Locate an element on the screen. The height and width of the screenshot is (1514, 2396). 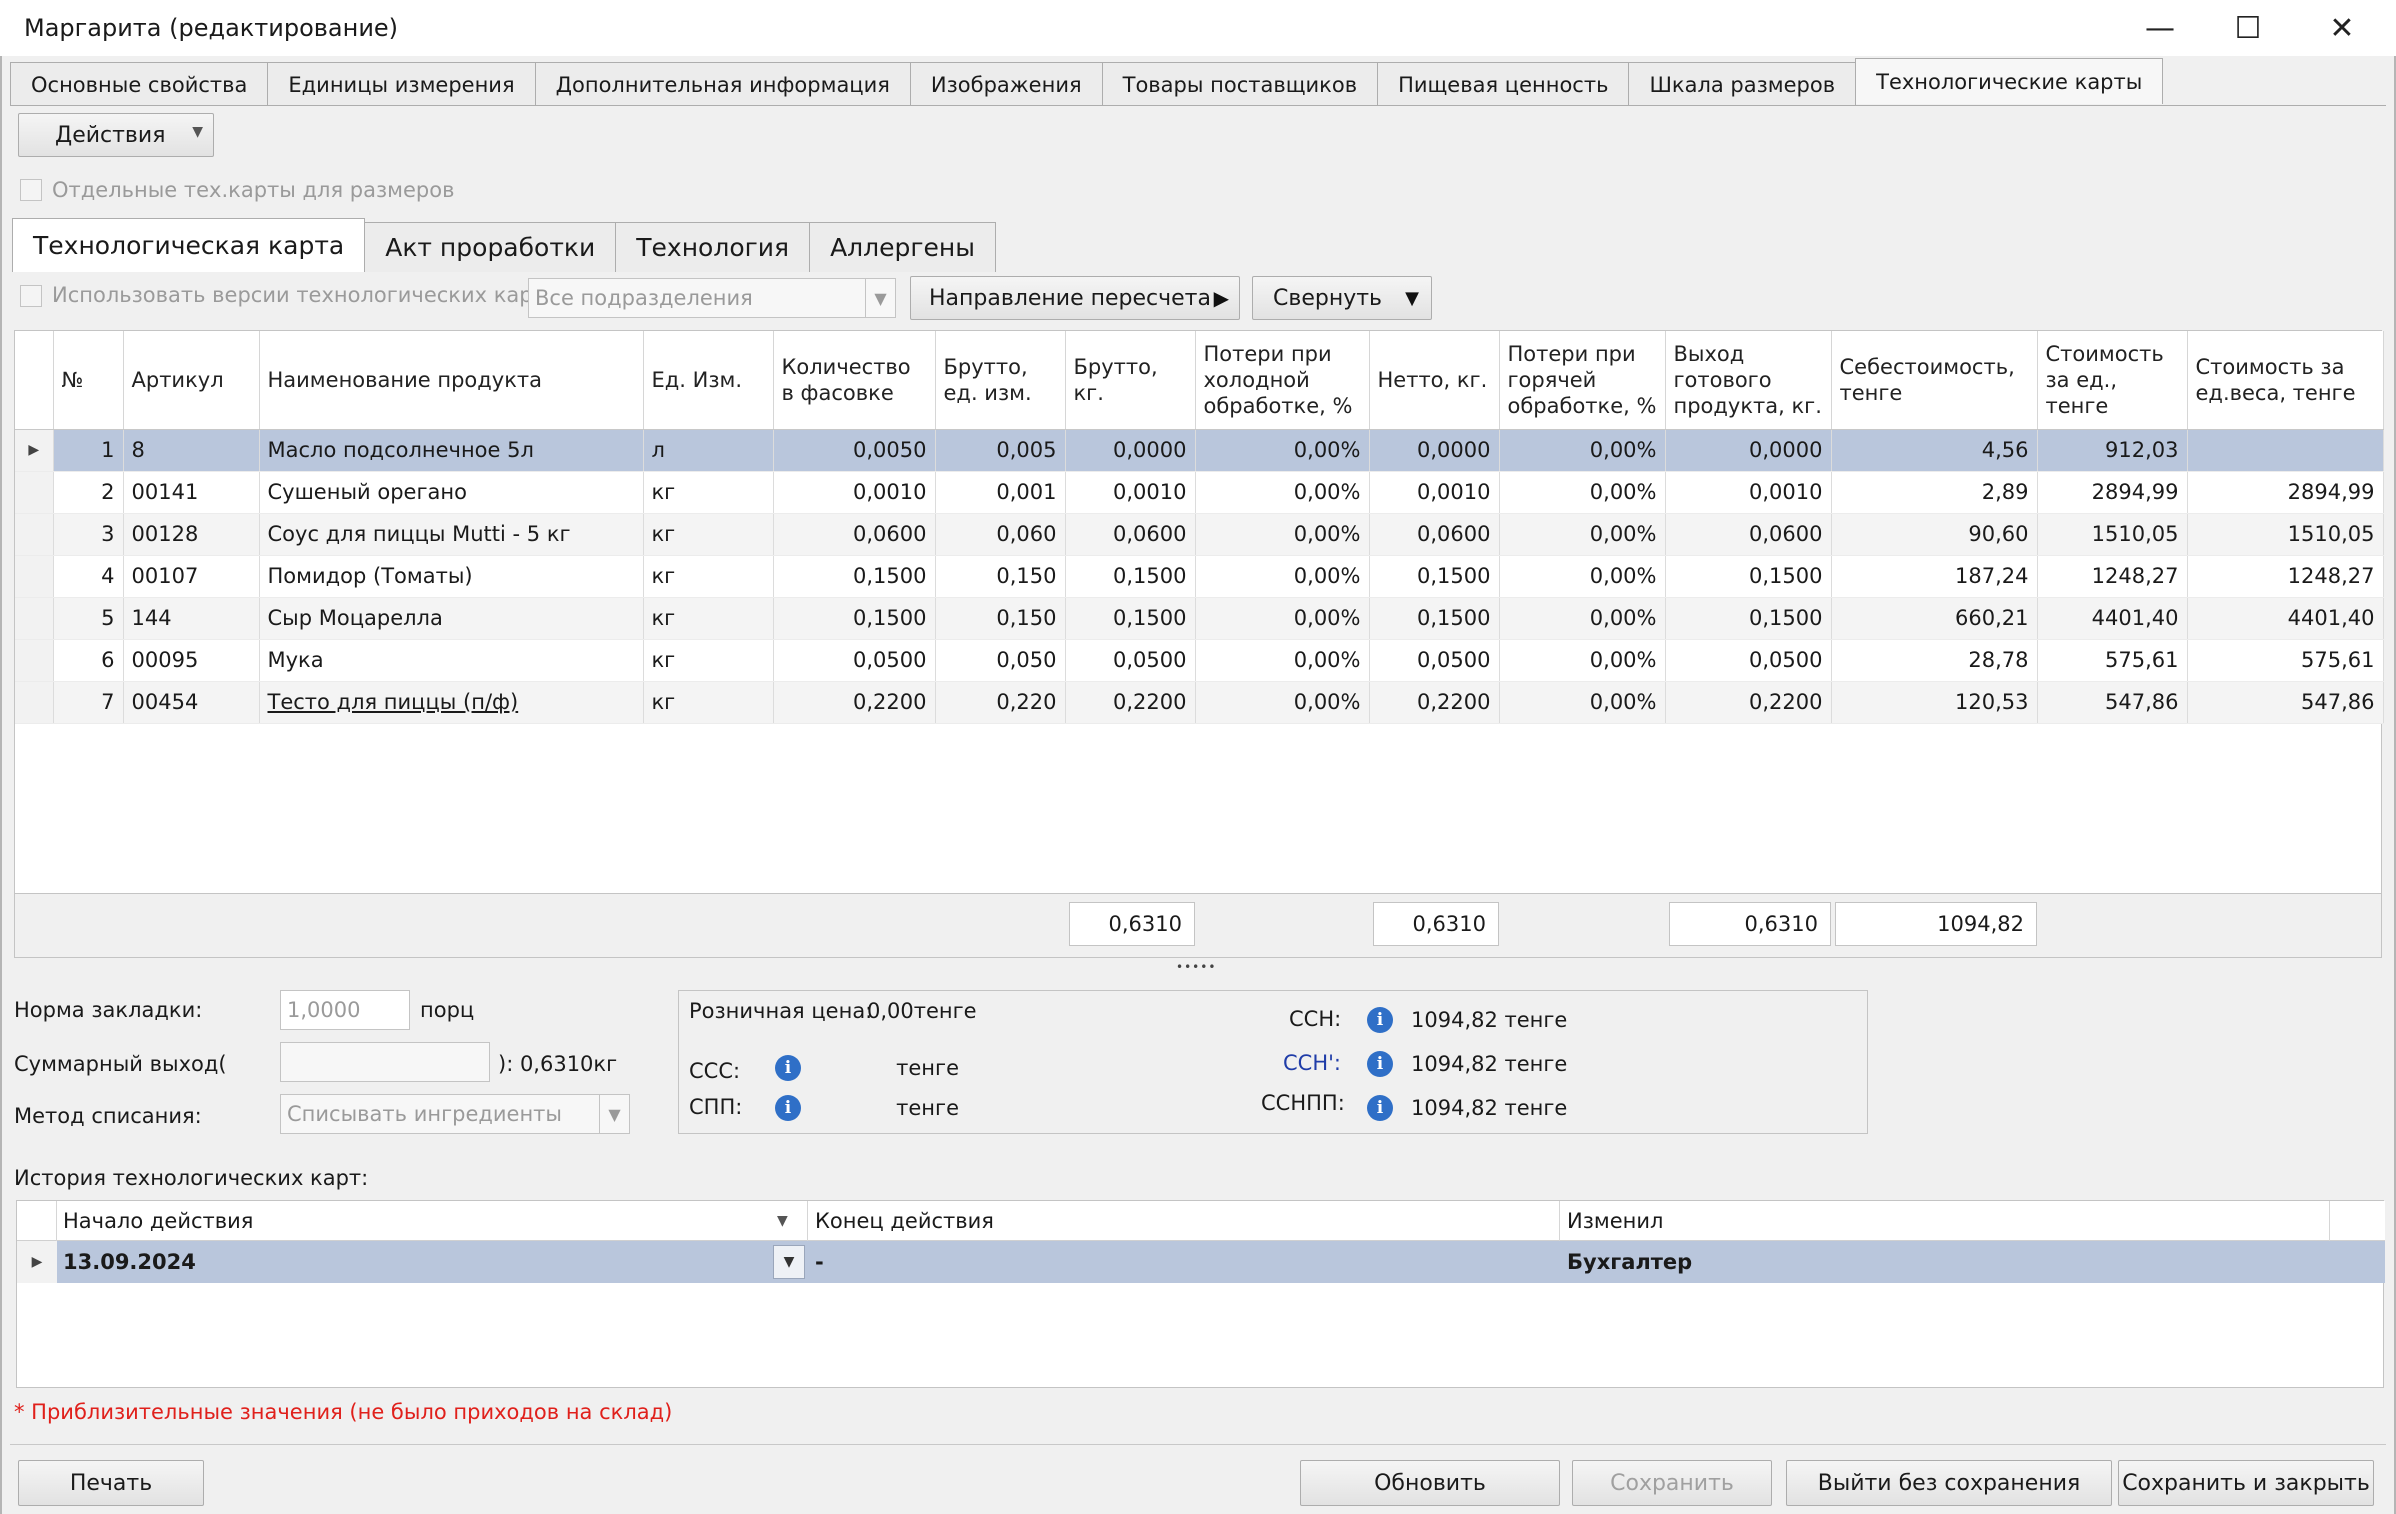
cell-pack-qty: 0,0050 is located at coordinates (854, 450).